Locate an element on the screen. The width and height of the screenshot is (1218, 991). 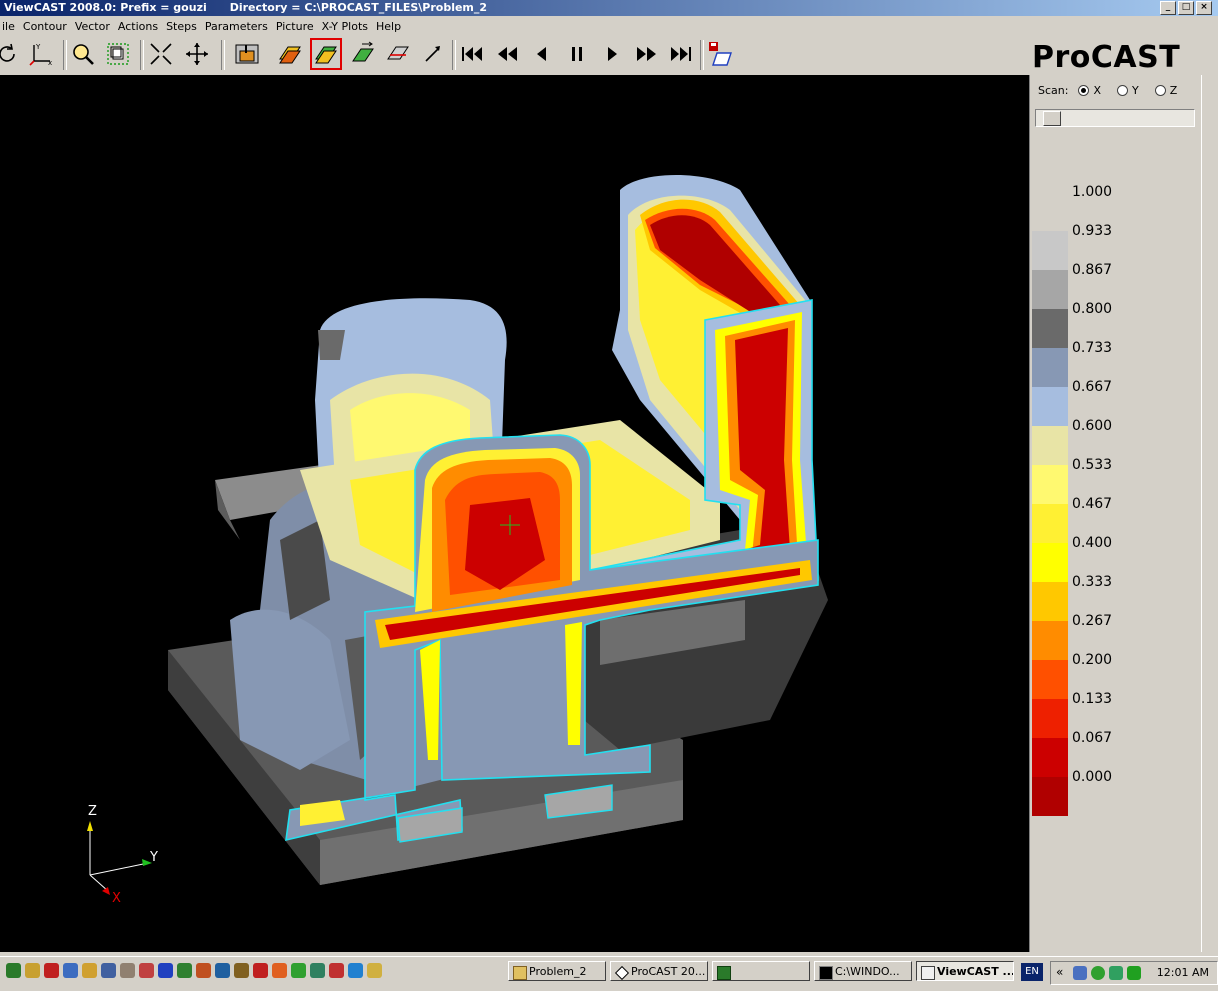
box-icon is located at coordinates (118, 54).